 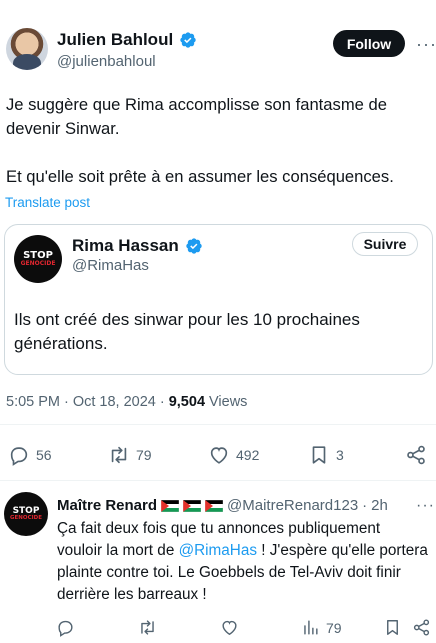 What do you see at coordinates (125, 246) in the screenshot?
I see `quote-author-name: Rima Hassan` at bounding box center [125, 246].